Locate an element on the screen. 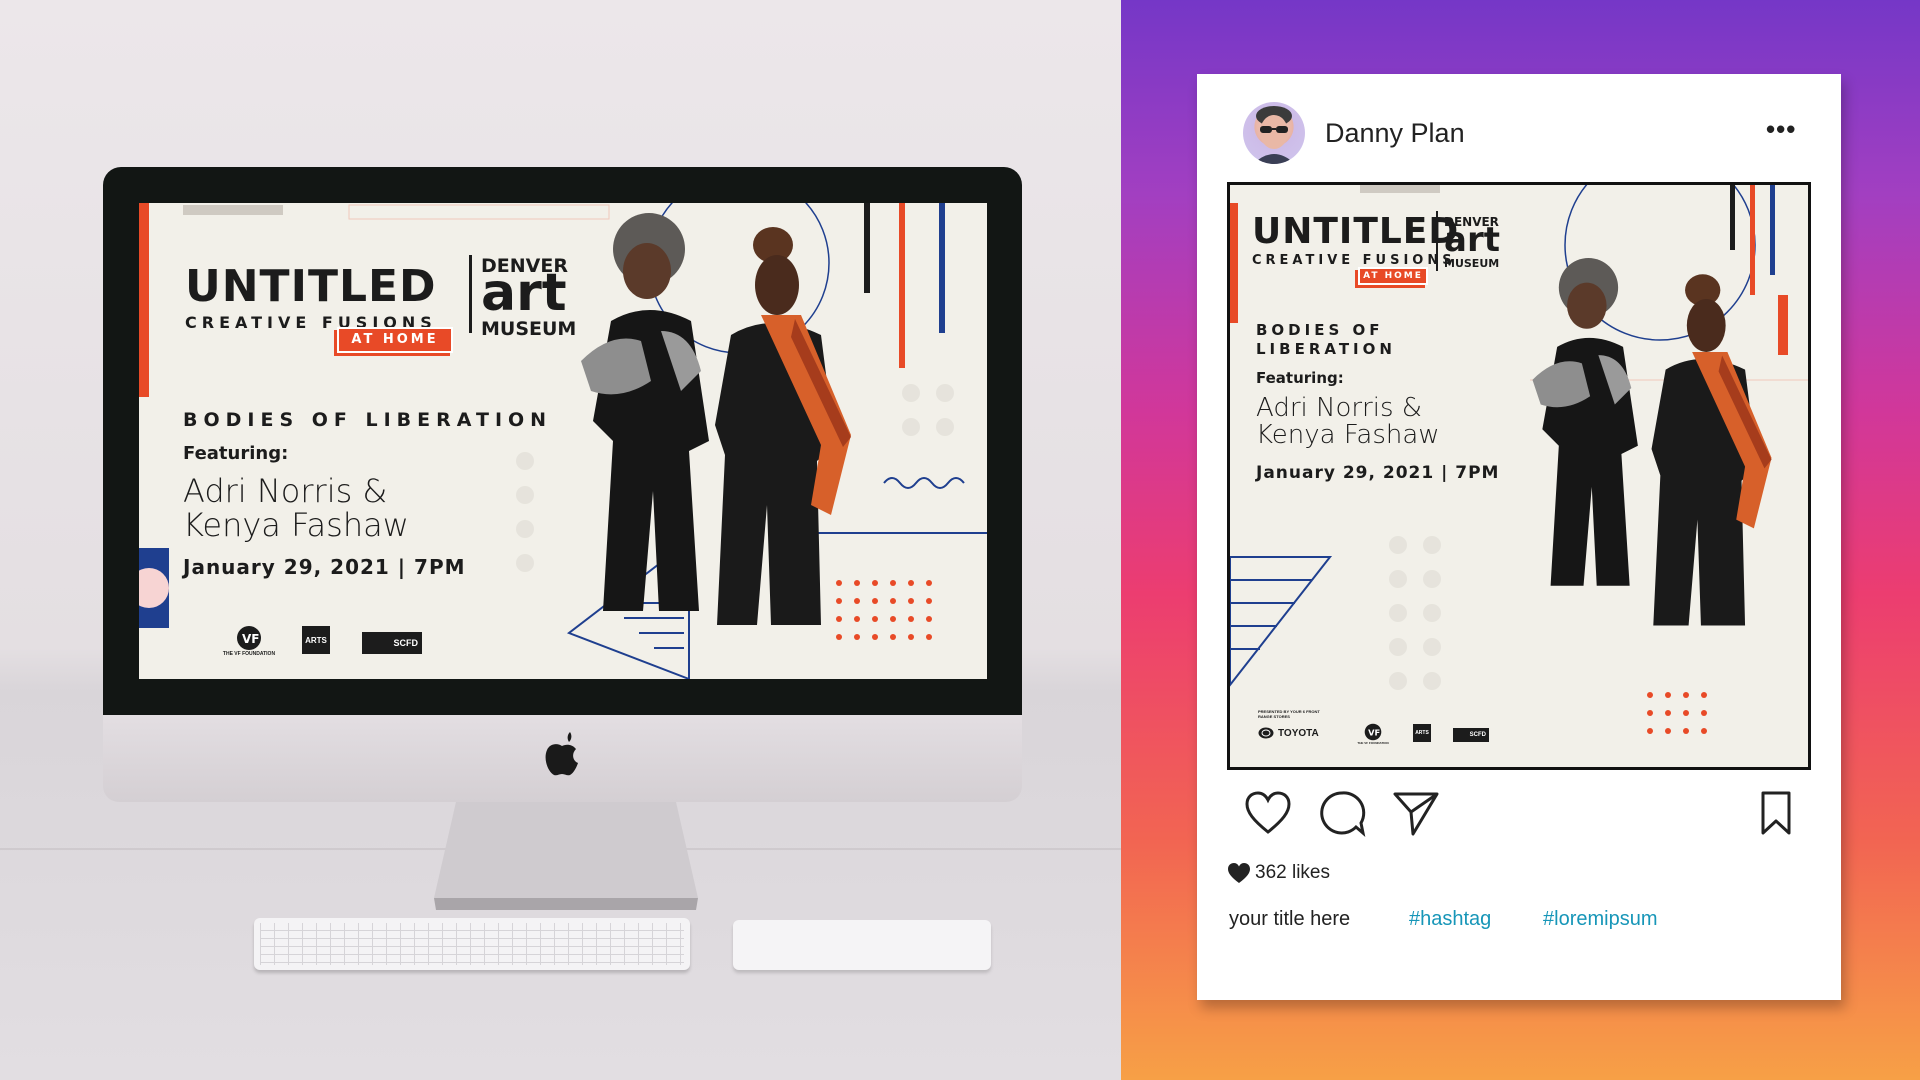  sponsor-toyota: TOYOTA is located at coordinates (1293, 733).